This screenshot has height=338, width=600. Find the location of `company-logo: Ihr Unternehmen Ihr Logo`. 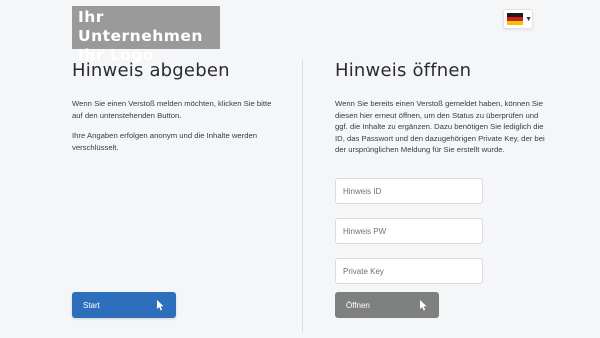

company-logo: Ihr Unternehmen Ihr Logo is located at coordinates (146, 35).